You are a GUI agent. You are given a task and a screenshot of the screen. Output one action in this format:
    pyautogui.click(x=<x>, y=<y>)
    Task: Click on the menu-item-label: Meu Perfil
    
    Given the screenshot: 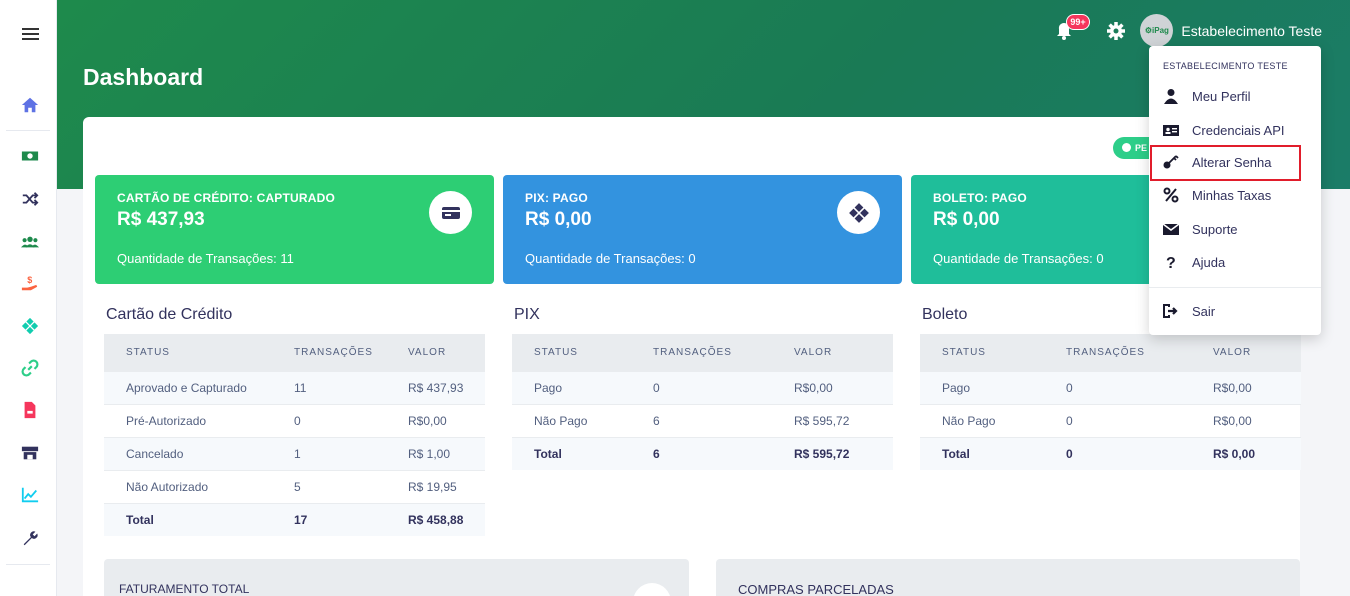 What is the action you would take?
    pyautogui.click(x=1221, y=96)
    